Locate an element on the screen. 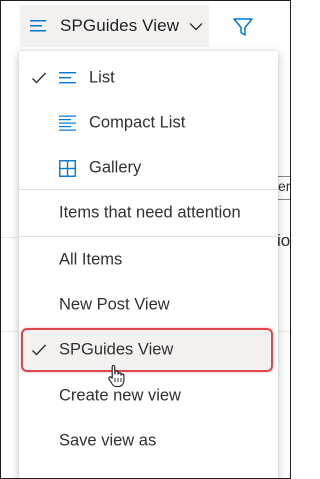 Image resolution: width=320 pixels, height=479 pixels. menu-item-items-need-attention: Items that need attention is located at coordinates (148, 213).